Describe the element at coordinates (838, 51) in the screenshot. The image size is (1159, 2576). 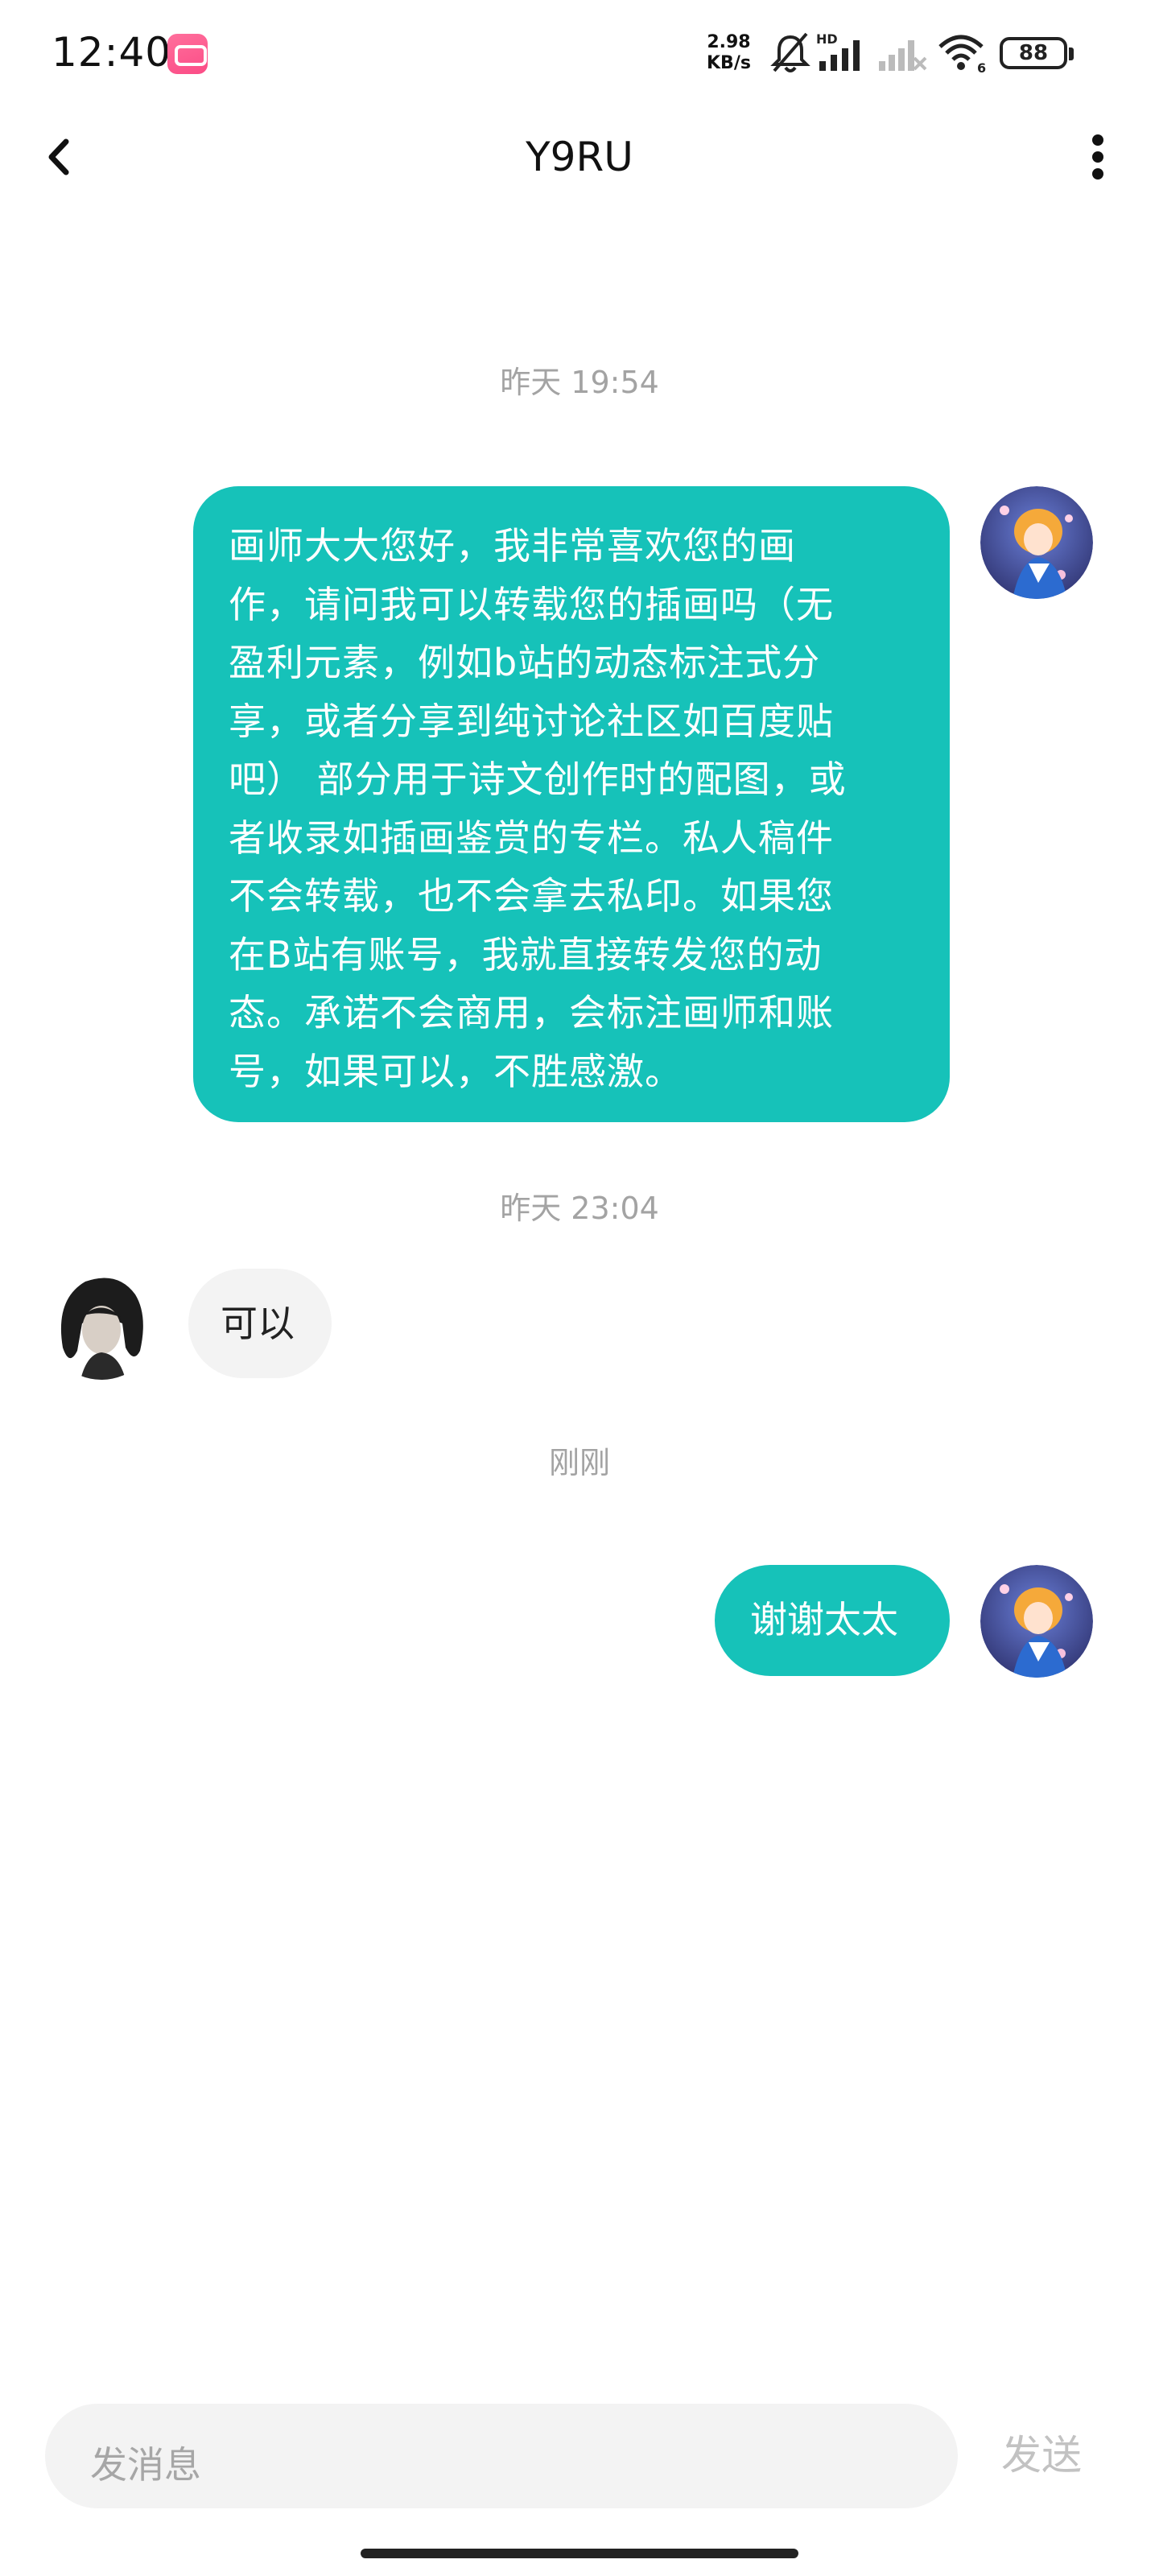
I see `hd-signal-icon: HD` at that location.